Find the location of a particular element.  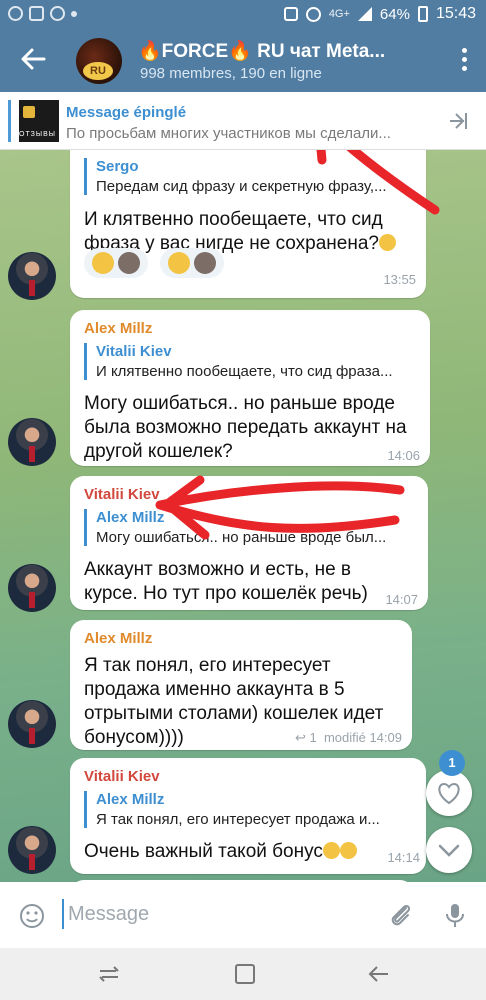

pinned-indicator is located at coordinates (9, 121).